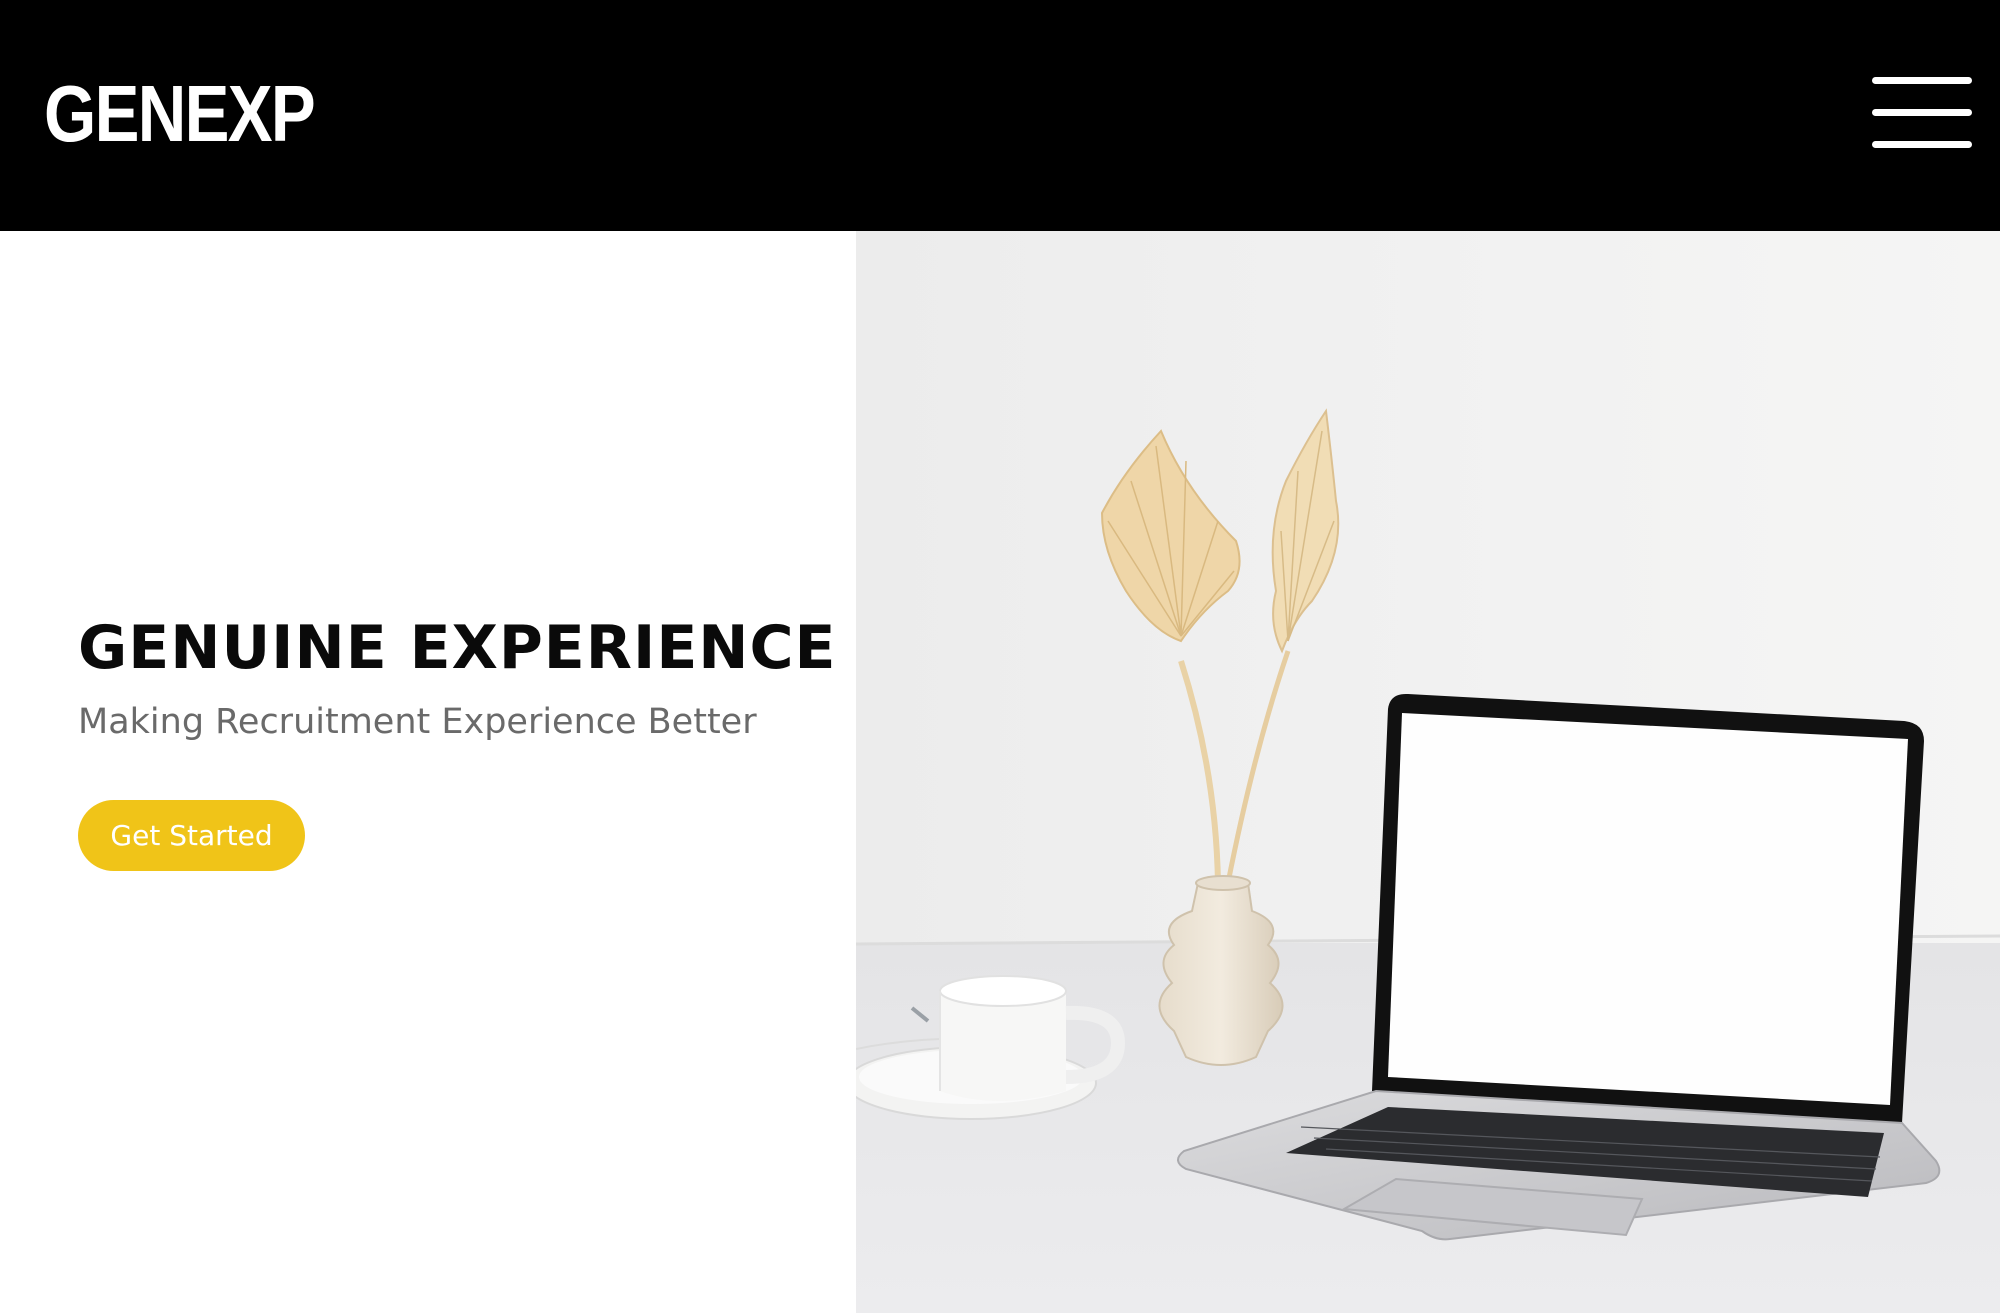  What do you see at coordinates (457, 648) in the screenshot?
I see `hero-title: GENUINE EXPERIENCE` at bounding box center [457, 648].